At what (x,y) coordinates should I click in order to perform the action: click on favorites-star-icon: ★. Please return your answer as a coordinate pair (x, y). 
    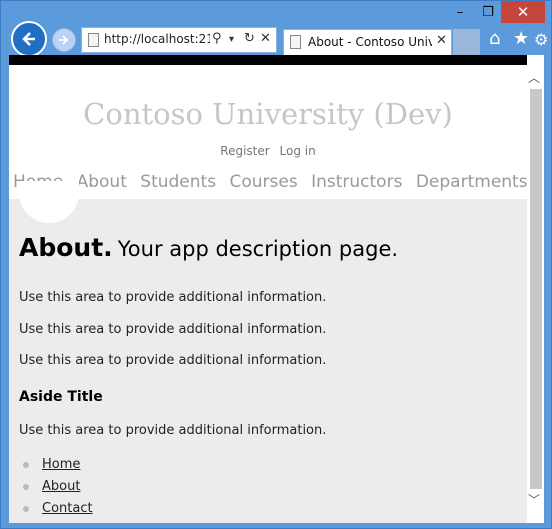
    Looking at the image, I should click on (521, 38).